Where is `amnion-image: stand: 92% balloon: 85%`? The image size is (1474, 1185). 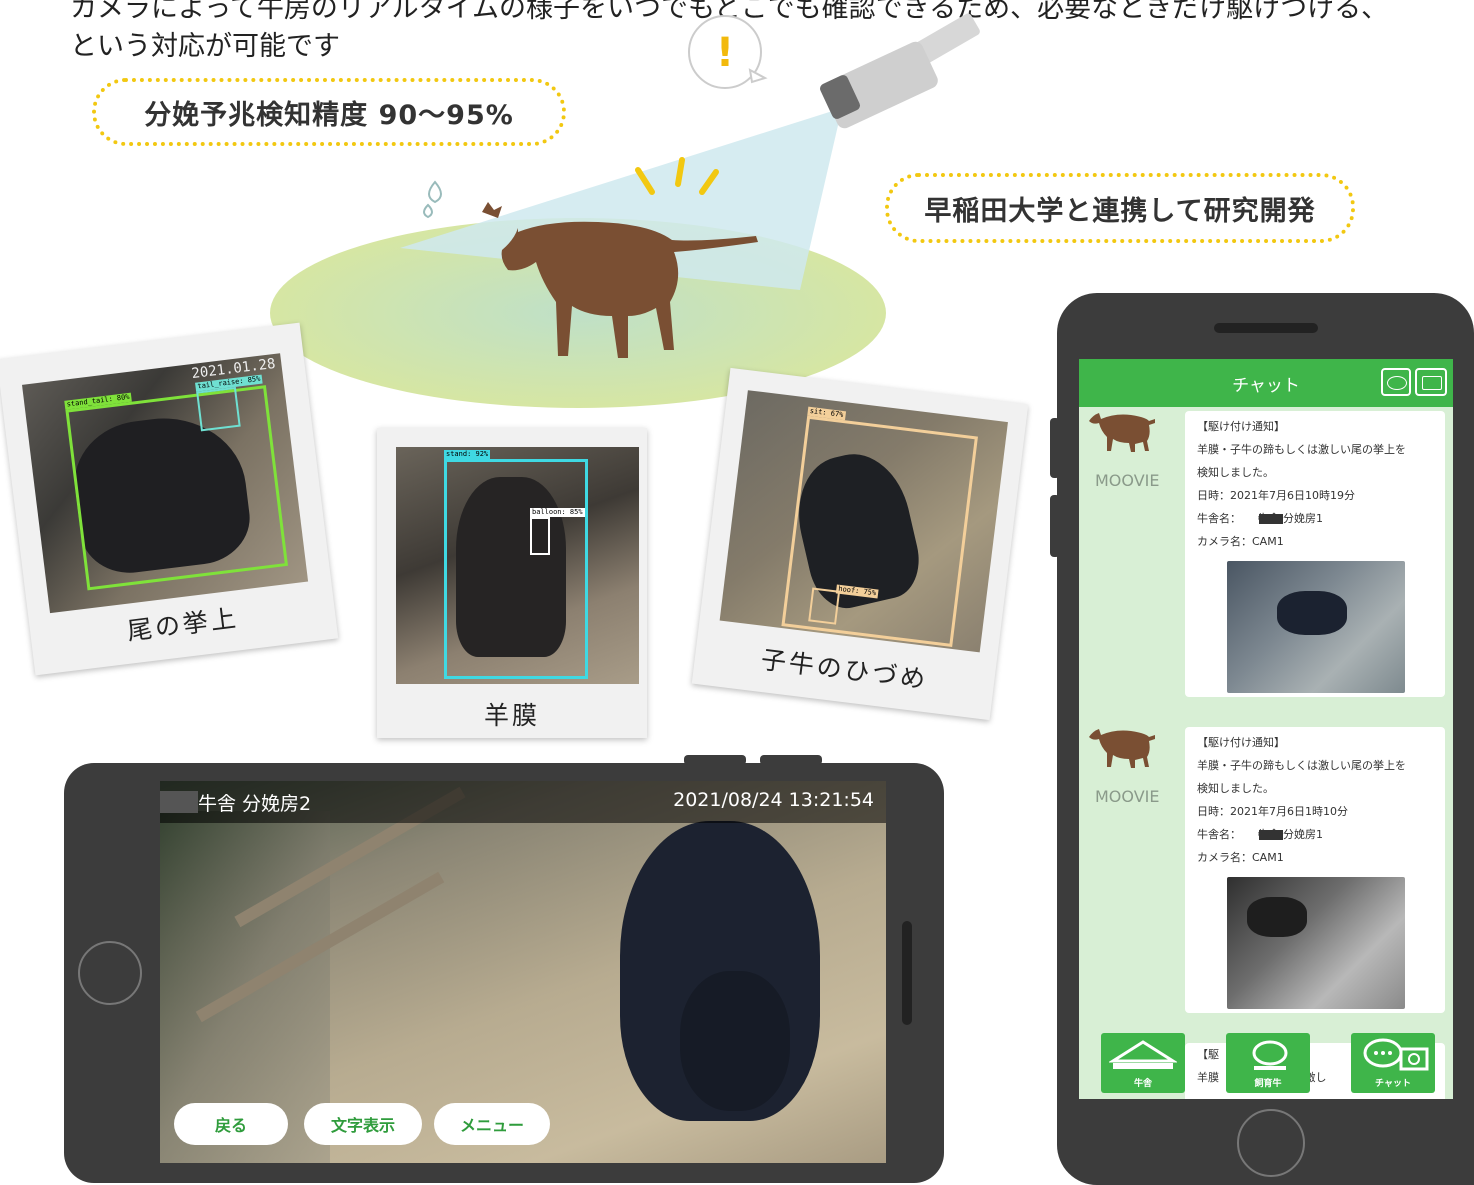
amnion-image: stand: 92% balloon: 85% is located at coordinates (517, 565).